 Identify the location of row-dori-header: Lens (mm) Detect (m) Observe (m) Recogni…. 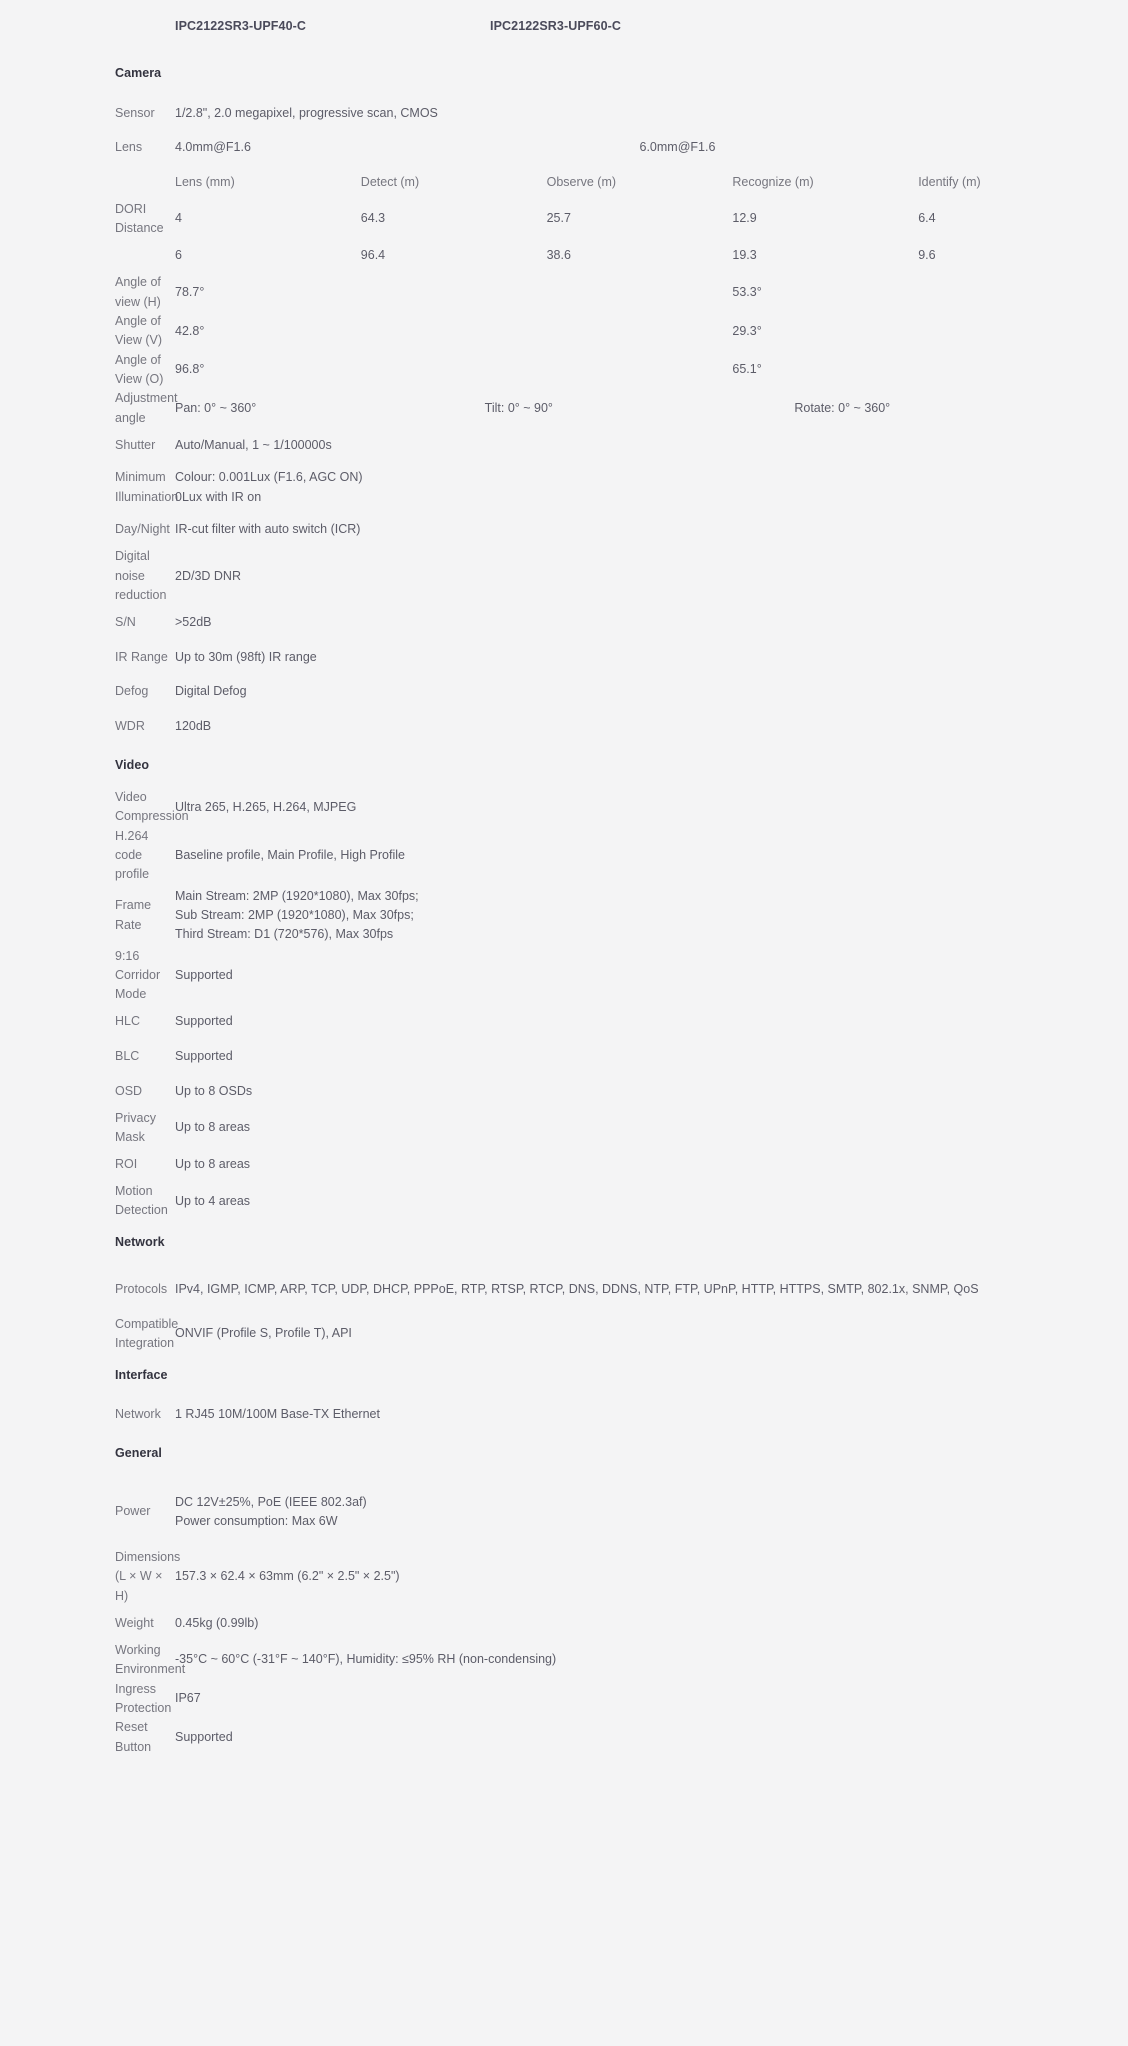
(564, 182).